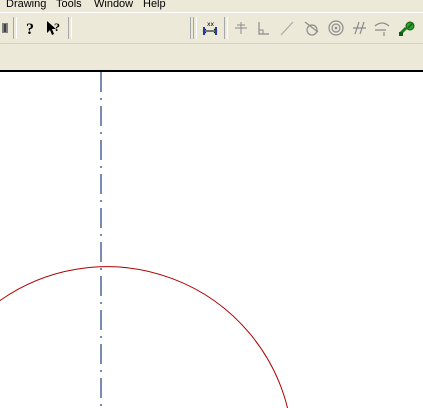 Image resolution: width=423 pixels, height=408 pixels. What do you see at coordinates (241, 28) in the screenshot?
I see `cross-constraint-icon` at bounding box center [241, 28].